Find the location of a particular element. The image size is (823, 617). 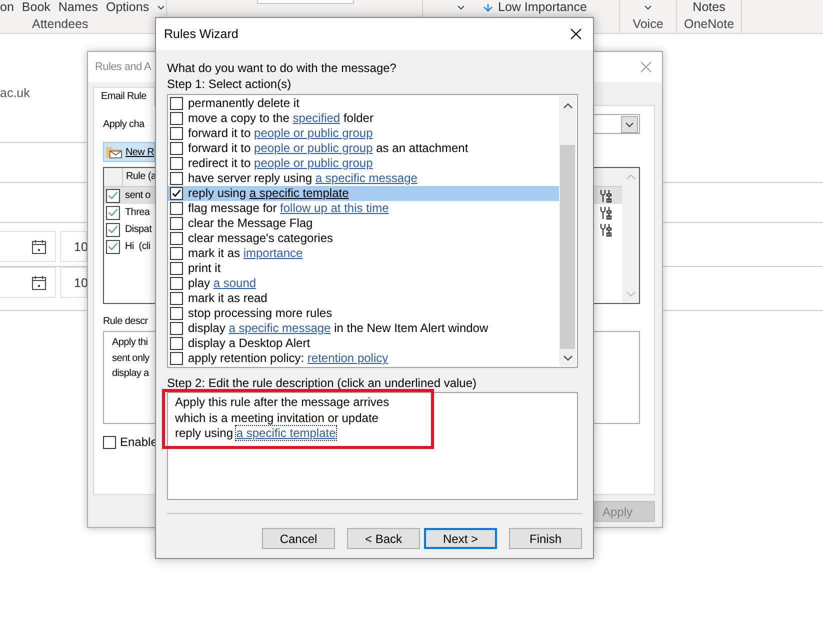

description-line: Apply thi is located at coordinates (130, 343).